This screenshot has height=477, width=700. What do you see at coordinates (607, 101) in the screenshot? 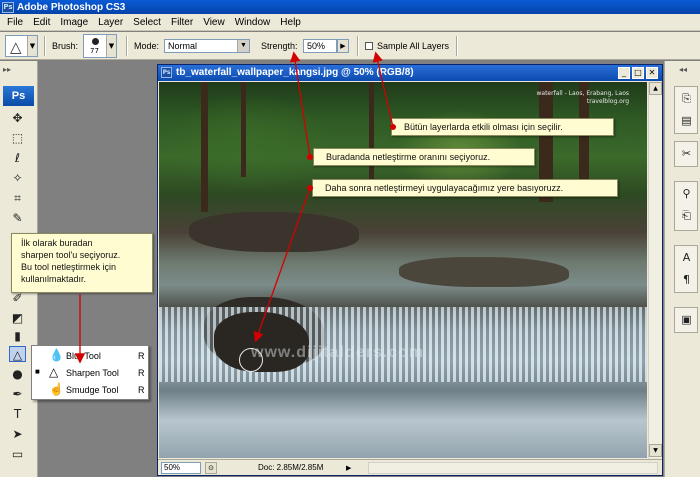
I see `photo-credit-line: travelblog.org` at bounding box center [607, 101].